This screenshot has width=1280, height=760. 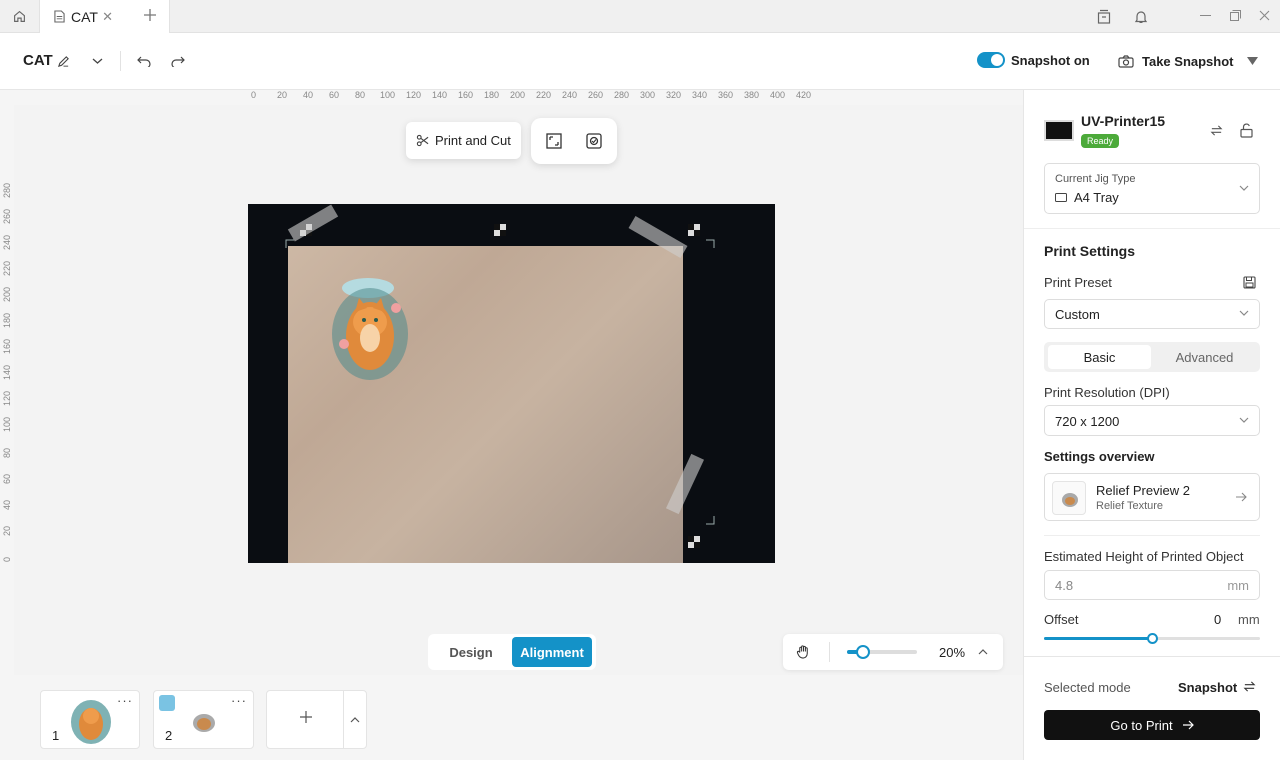 What do you see at coordinates (1095, 179) in the screenshot?
I see `jig-type-label: Current Jig Type` at bounding box center [1095, 179].